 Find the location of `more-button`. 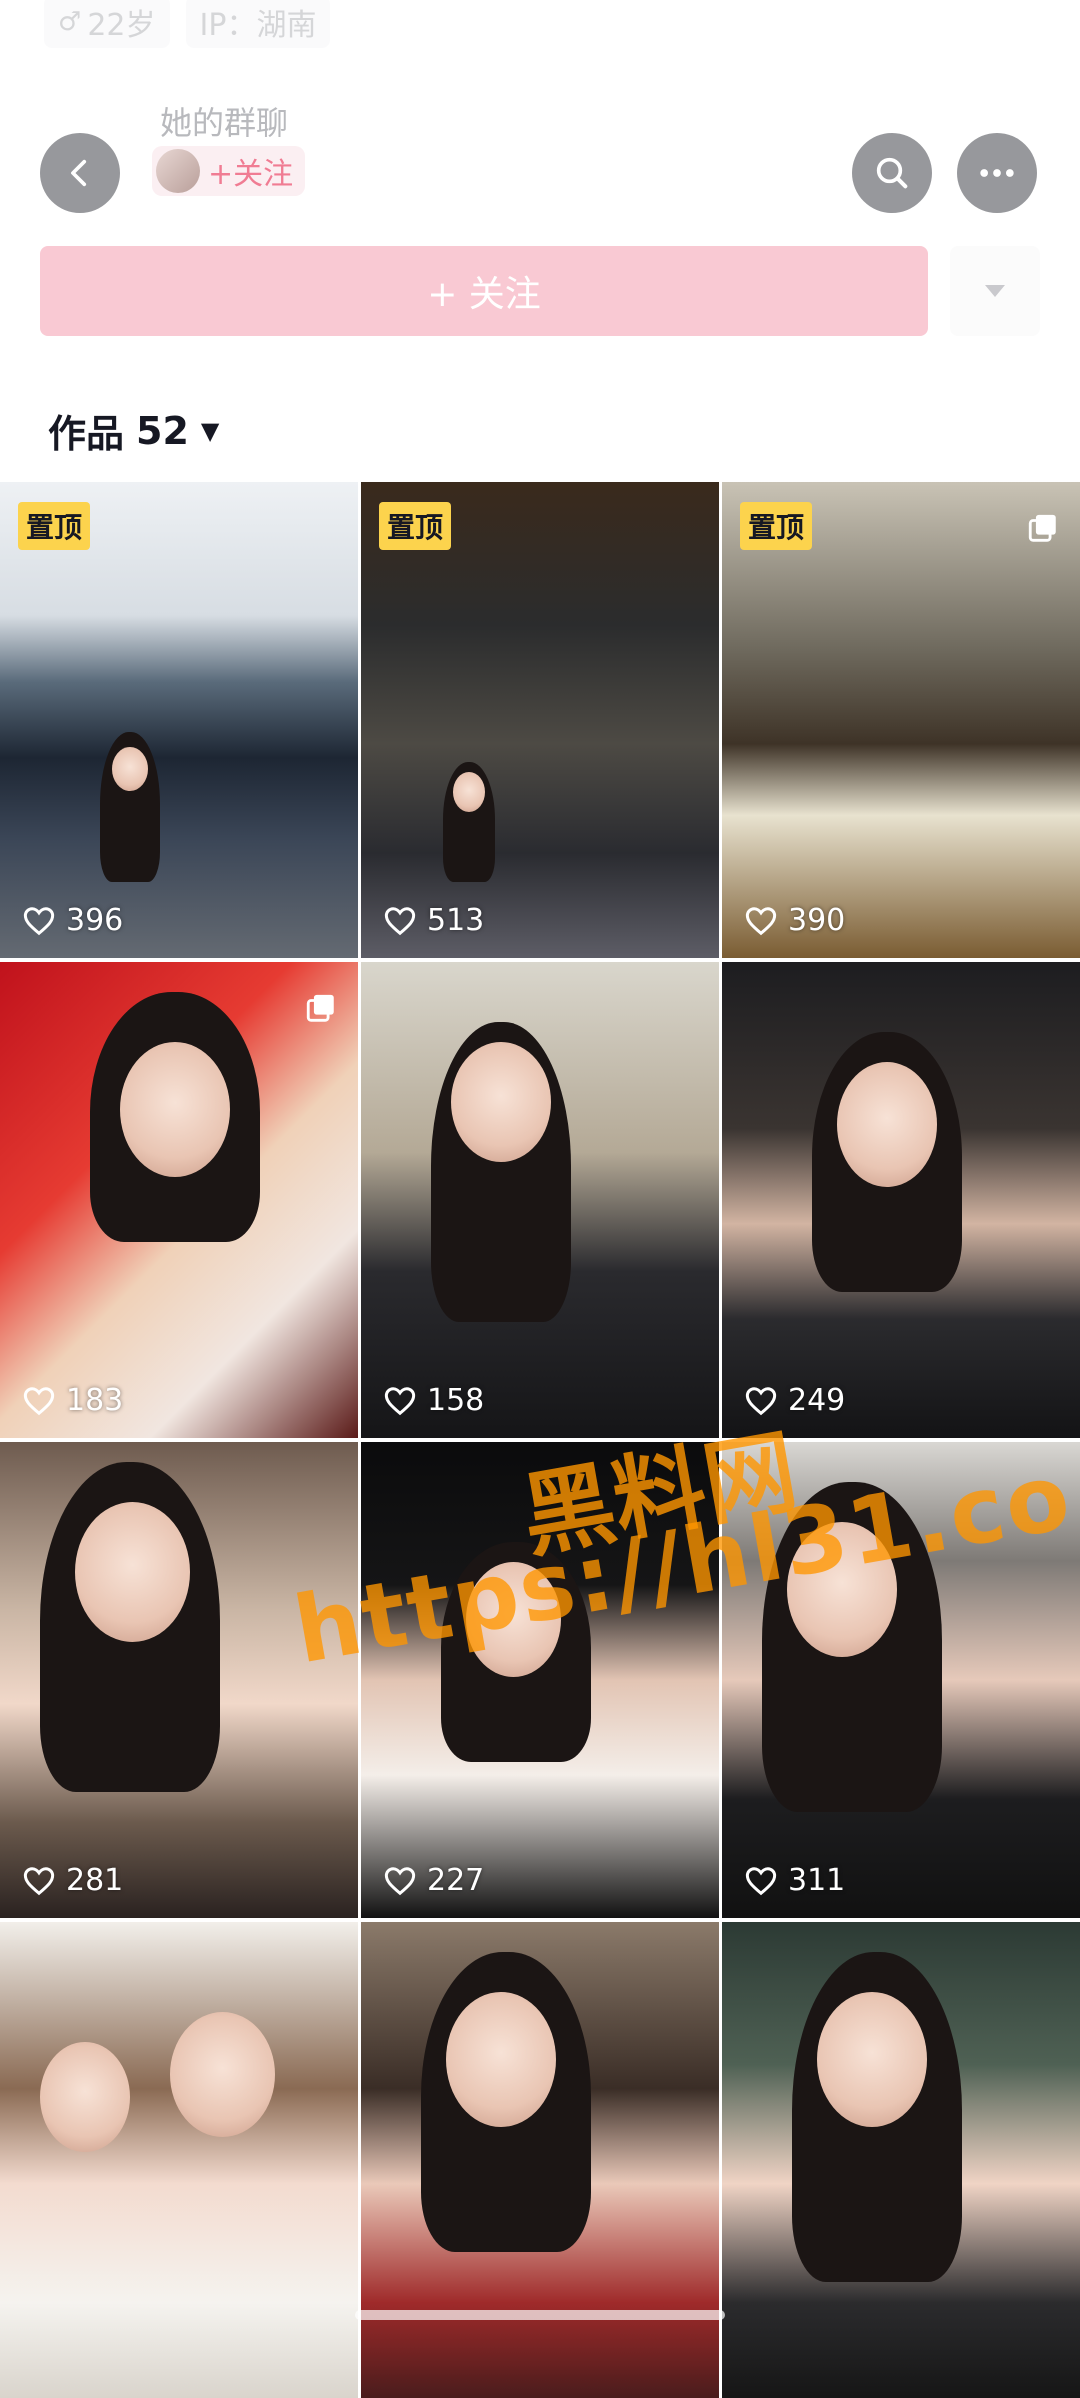

more-button is located at coordinates (997, 173).